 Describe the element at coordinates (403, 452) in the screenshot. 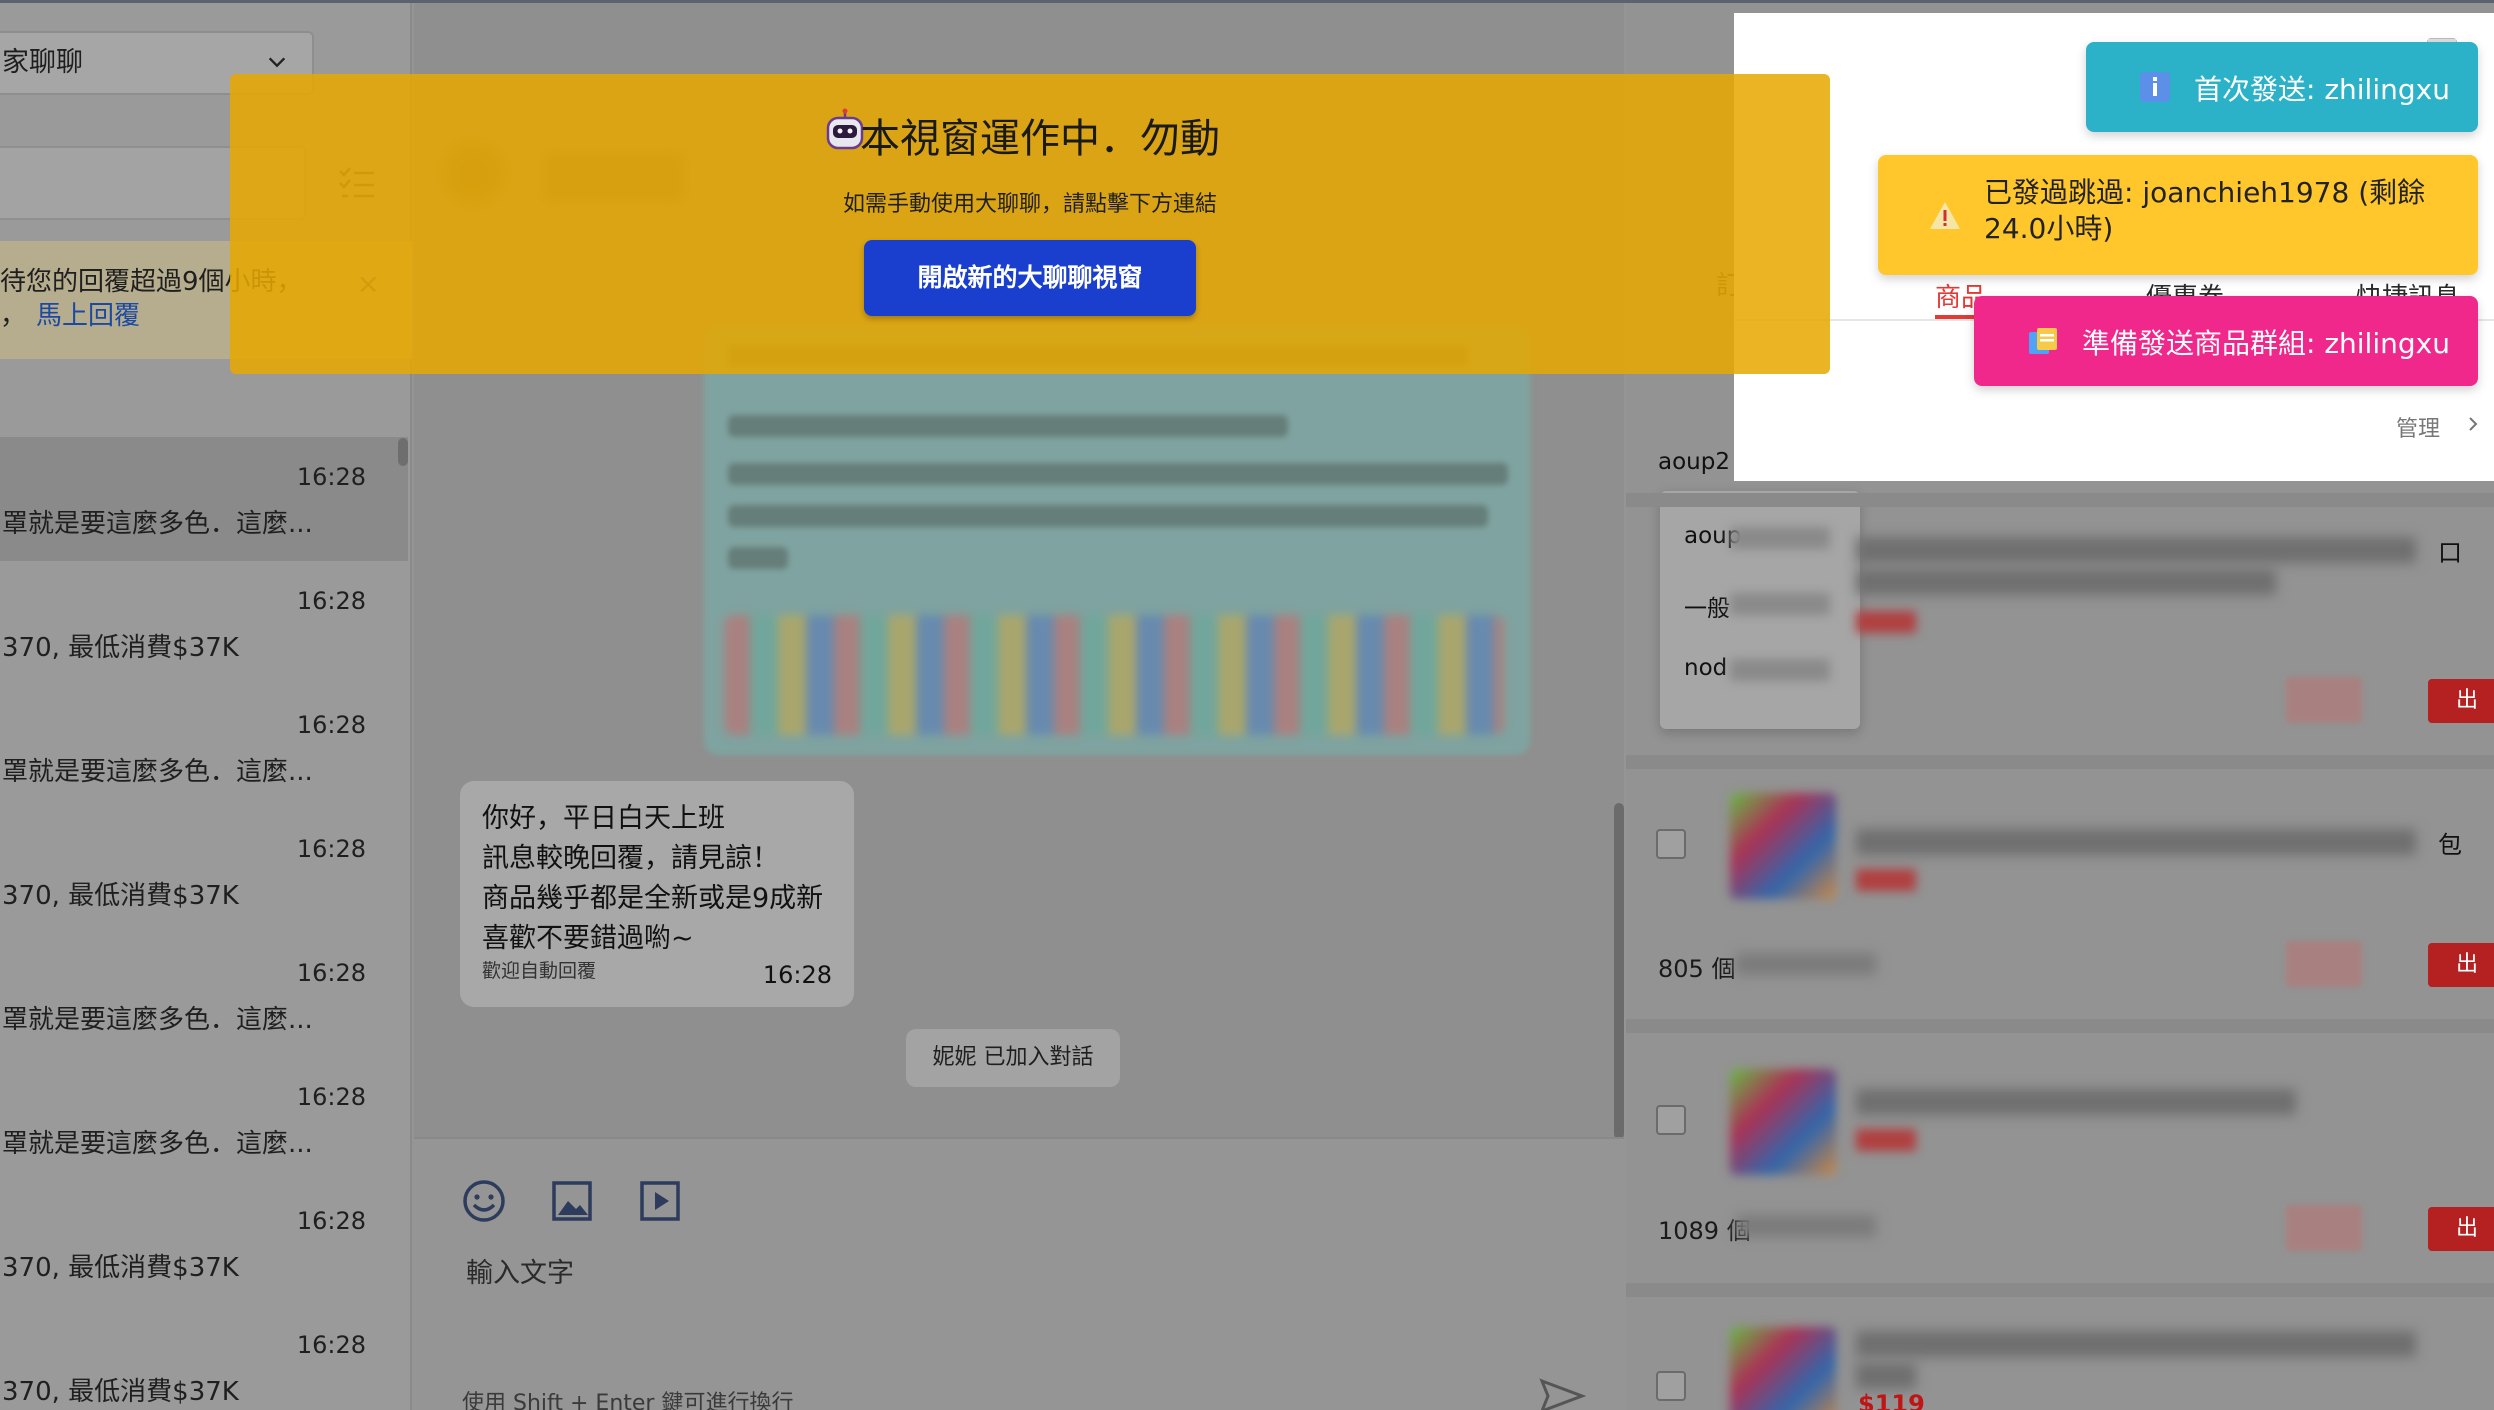

I see `sidebar-scrollbar` at that location.